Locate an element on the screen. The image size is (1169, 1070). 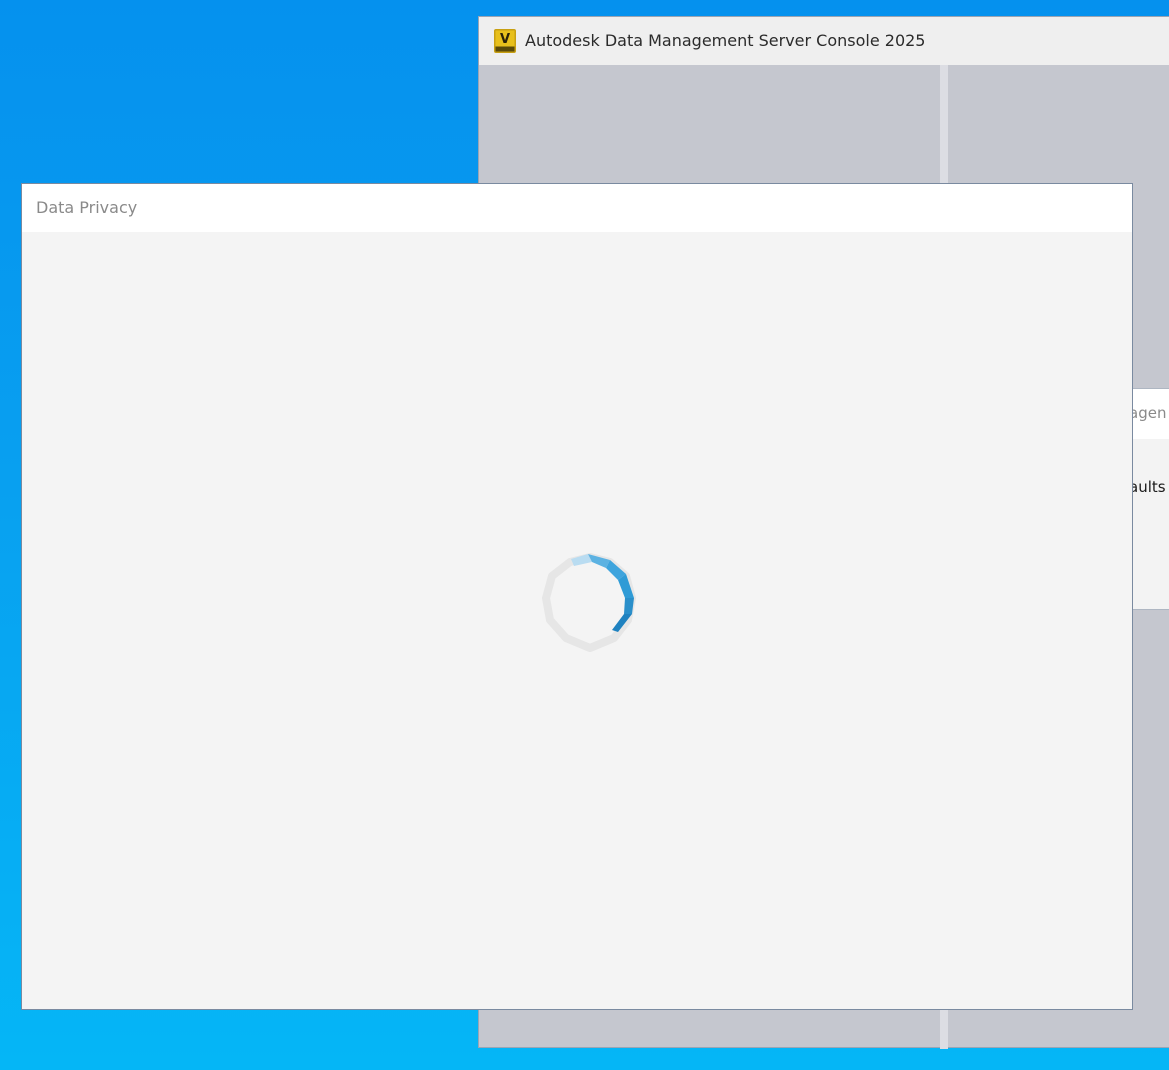
data-privacy-title: Data Privacy is located at coordinates (87, 207).